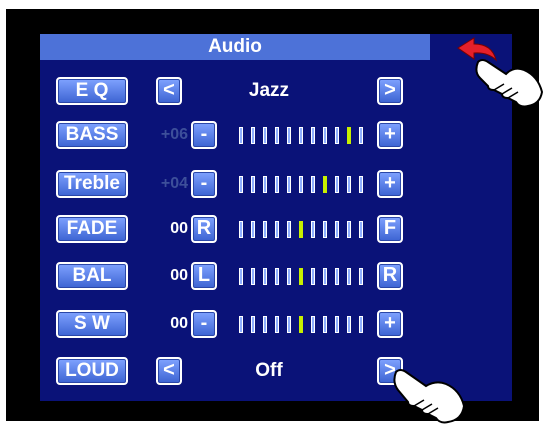 This screenshot has width=548, height=431. Describe the element at coordinates (390, 184) in the screenshot. I see `treble-increase-button: +` at that location.